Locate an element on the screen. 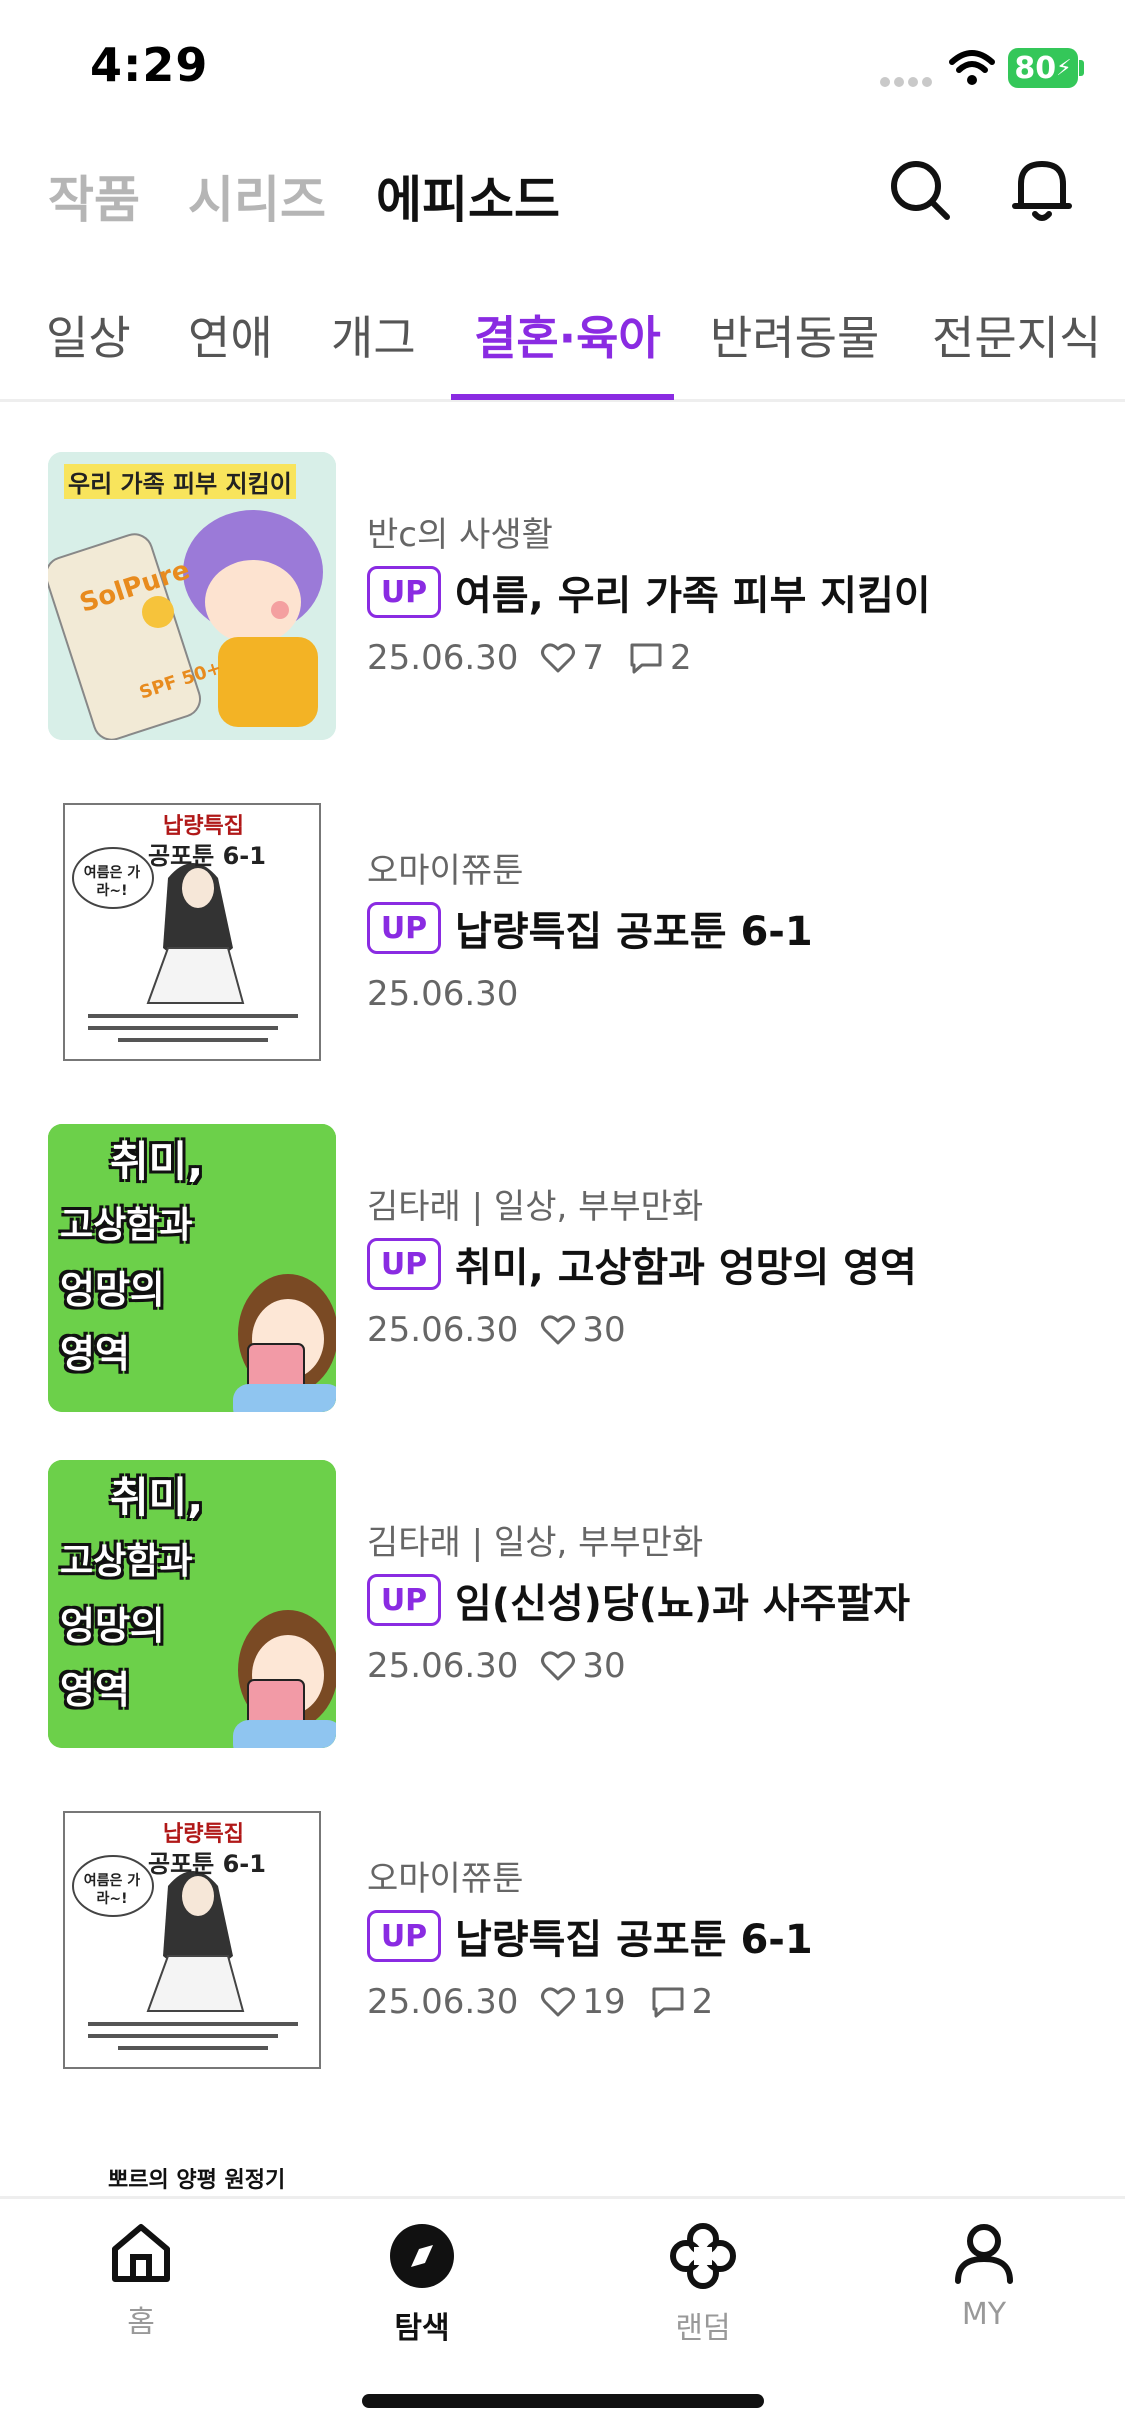 The width and height of the screenshot is (1125, 2436). like-count-value: 19 is located at coordinates (604, 2002).